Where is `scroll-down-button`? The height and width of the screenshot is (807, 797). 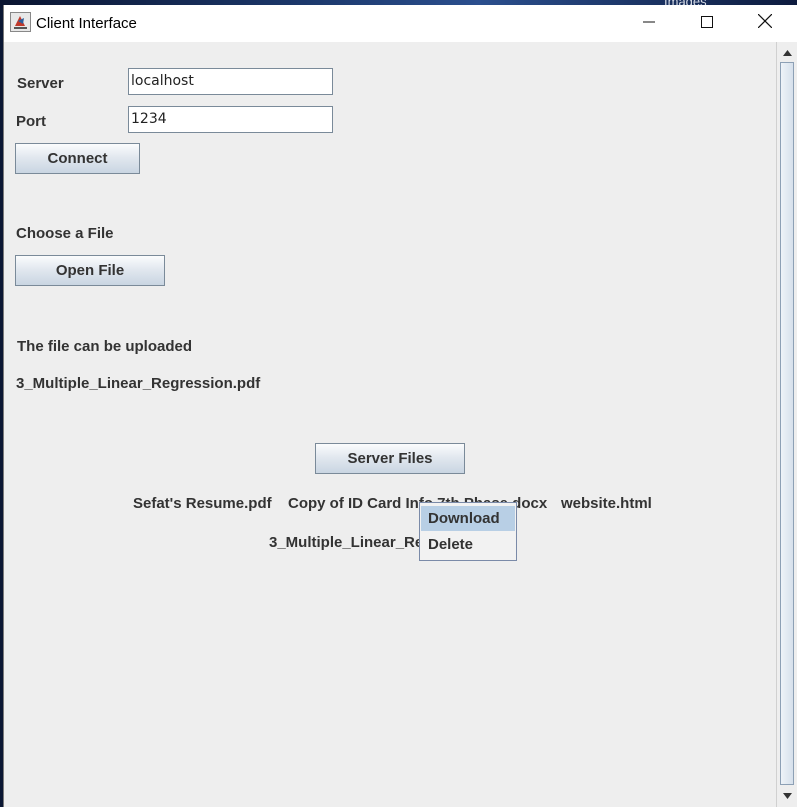
scroll-down-button is located at coordinates (787, 796).